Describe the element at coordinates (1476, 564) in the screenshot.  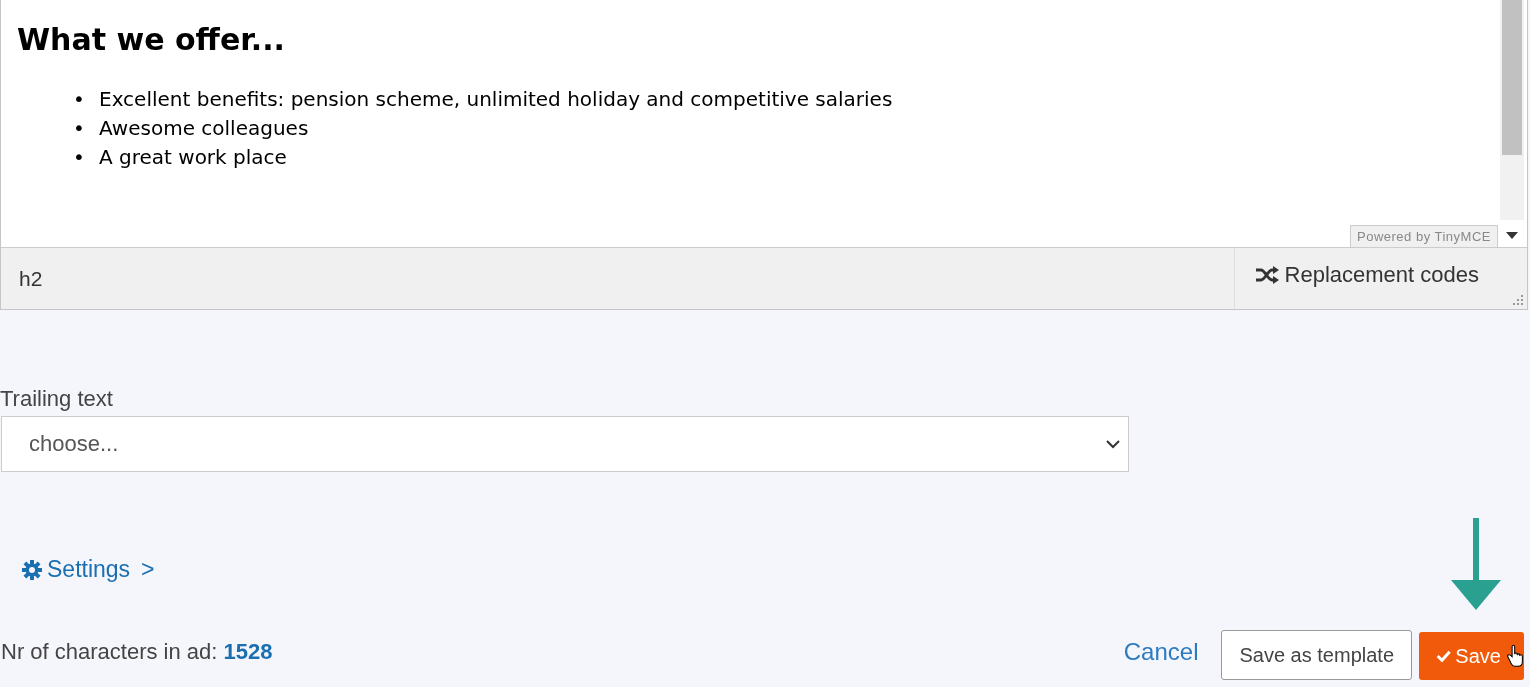
I see `down-arrow-icon` at that location.